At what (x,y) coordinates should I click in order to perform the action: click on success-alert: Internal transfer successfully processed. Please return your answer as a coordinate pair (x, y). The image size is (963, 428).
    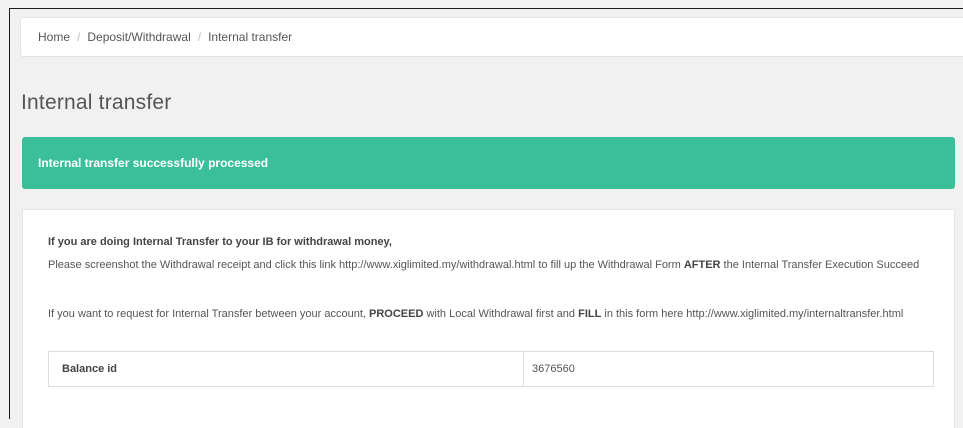
    Looking at the image, I should click on (488, 163).